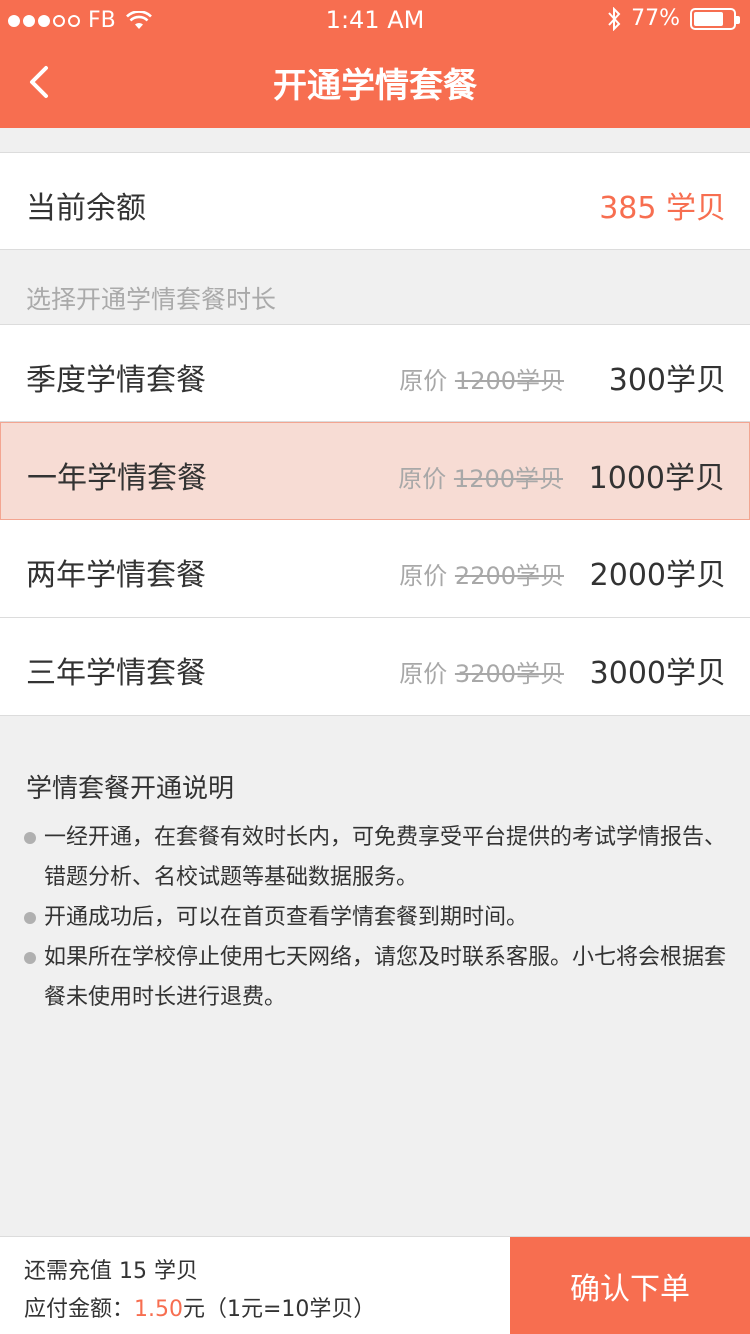 This screenshot has height=1334, width=750. I want to click on recharge-needed-text: 还需充值 15 学贝, so click(111, 1271).